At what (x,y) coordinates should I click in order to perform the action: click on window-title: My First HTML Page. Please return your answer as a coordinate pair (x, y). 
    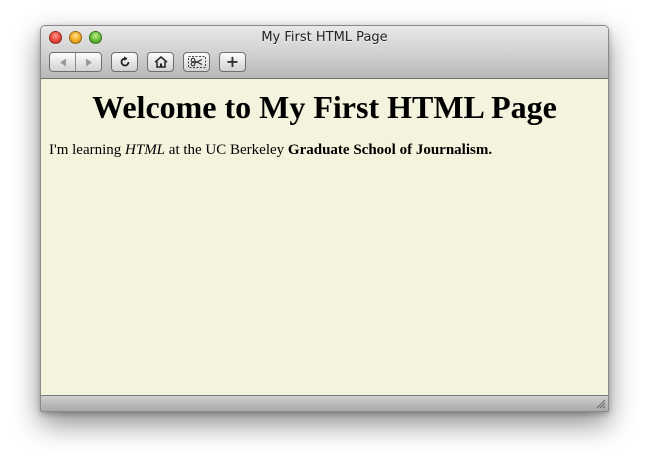
    Looking at the image, I should click on (324, 37).